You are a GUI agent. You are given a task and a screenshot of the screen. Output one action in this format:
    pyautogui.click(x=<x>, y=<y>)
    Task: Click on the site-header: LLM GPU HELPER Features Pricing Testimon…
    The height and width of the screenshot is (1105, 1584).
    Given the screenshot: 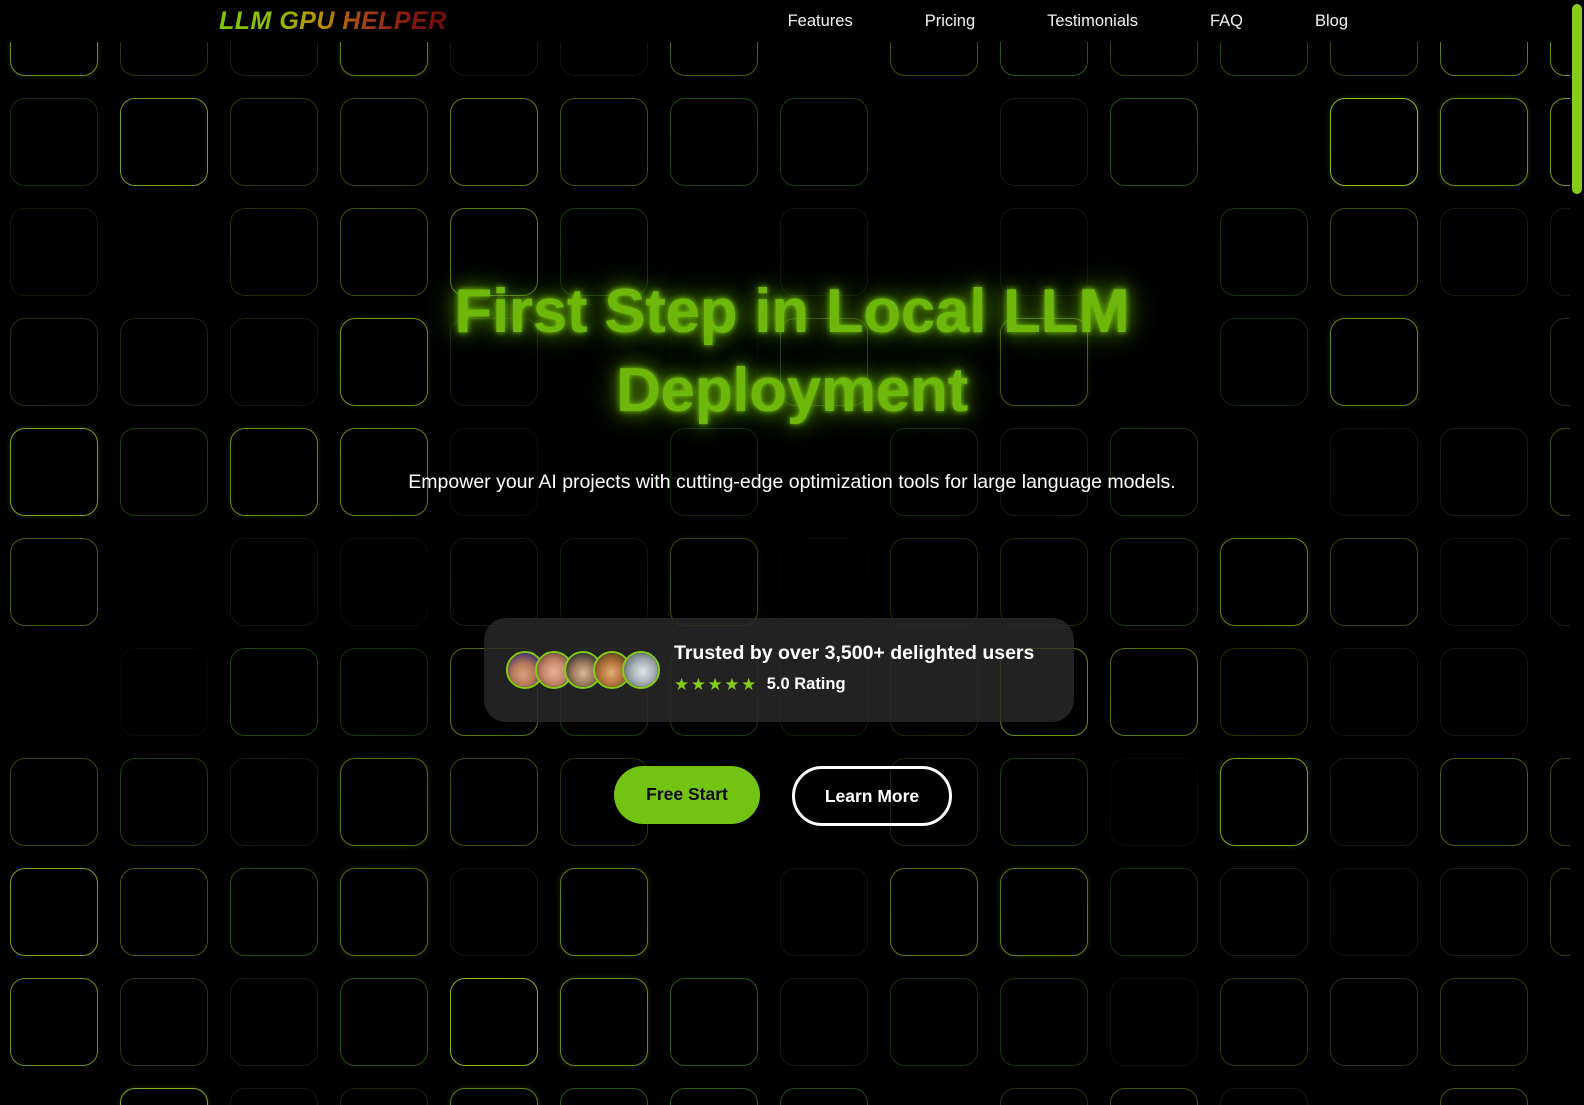 What is the action you would take?
    pyautogui.click(x=792, y=21)
    